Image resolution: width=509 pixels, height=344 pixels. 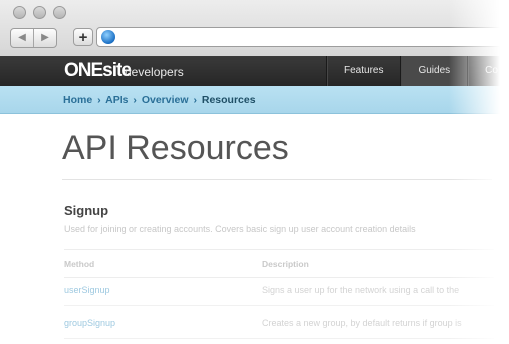 I want to click on table-header: Method Description, so click(x=279, y=263).